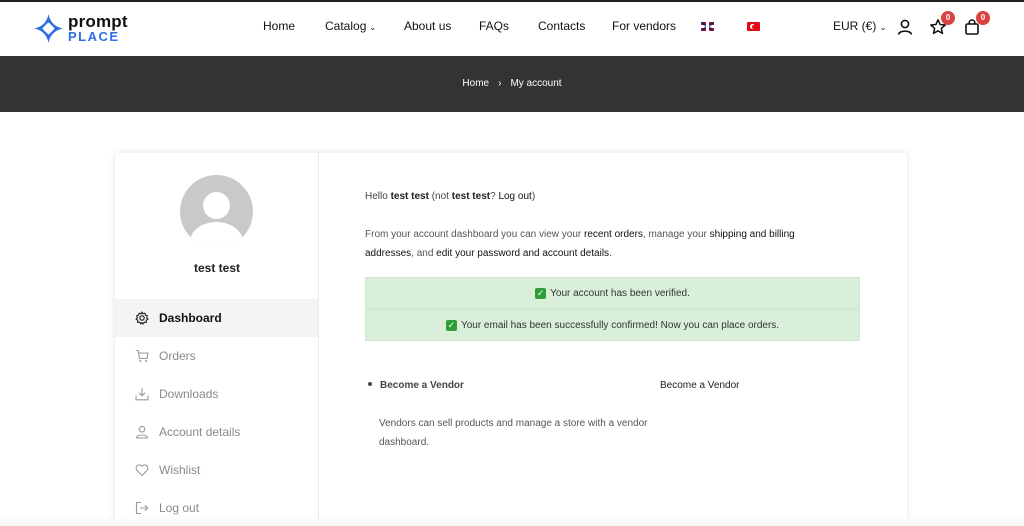 The width and height of the screenshot is (1024, 526). I want to click on logo-mark-icon, so click(48, 28).